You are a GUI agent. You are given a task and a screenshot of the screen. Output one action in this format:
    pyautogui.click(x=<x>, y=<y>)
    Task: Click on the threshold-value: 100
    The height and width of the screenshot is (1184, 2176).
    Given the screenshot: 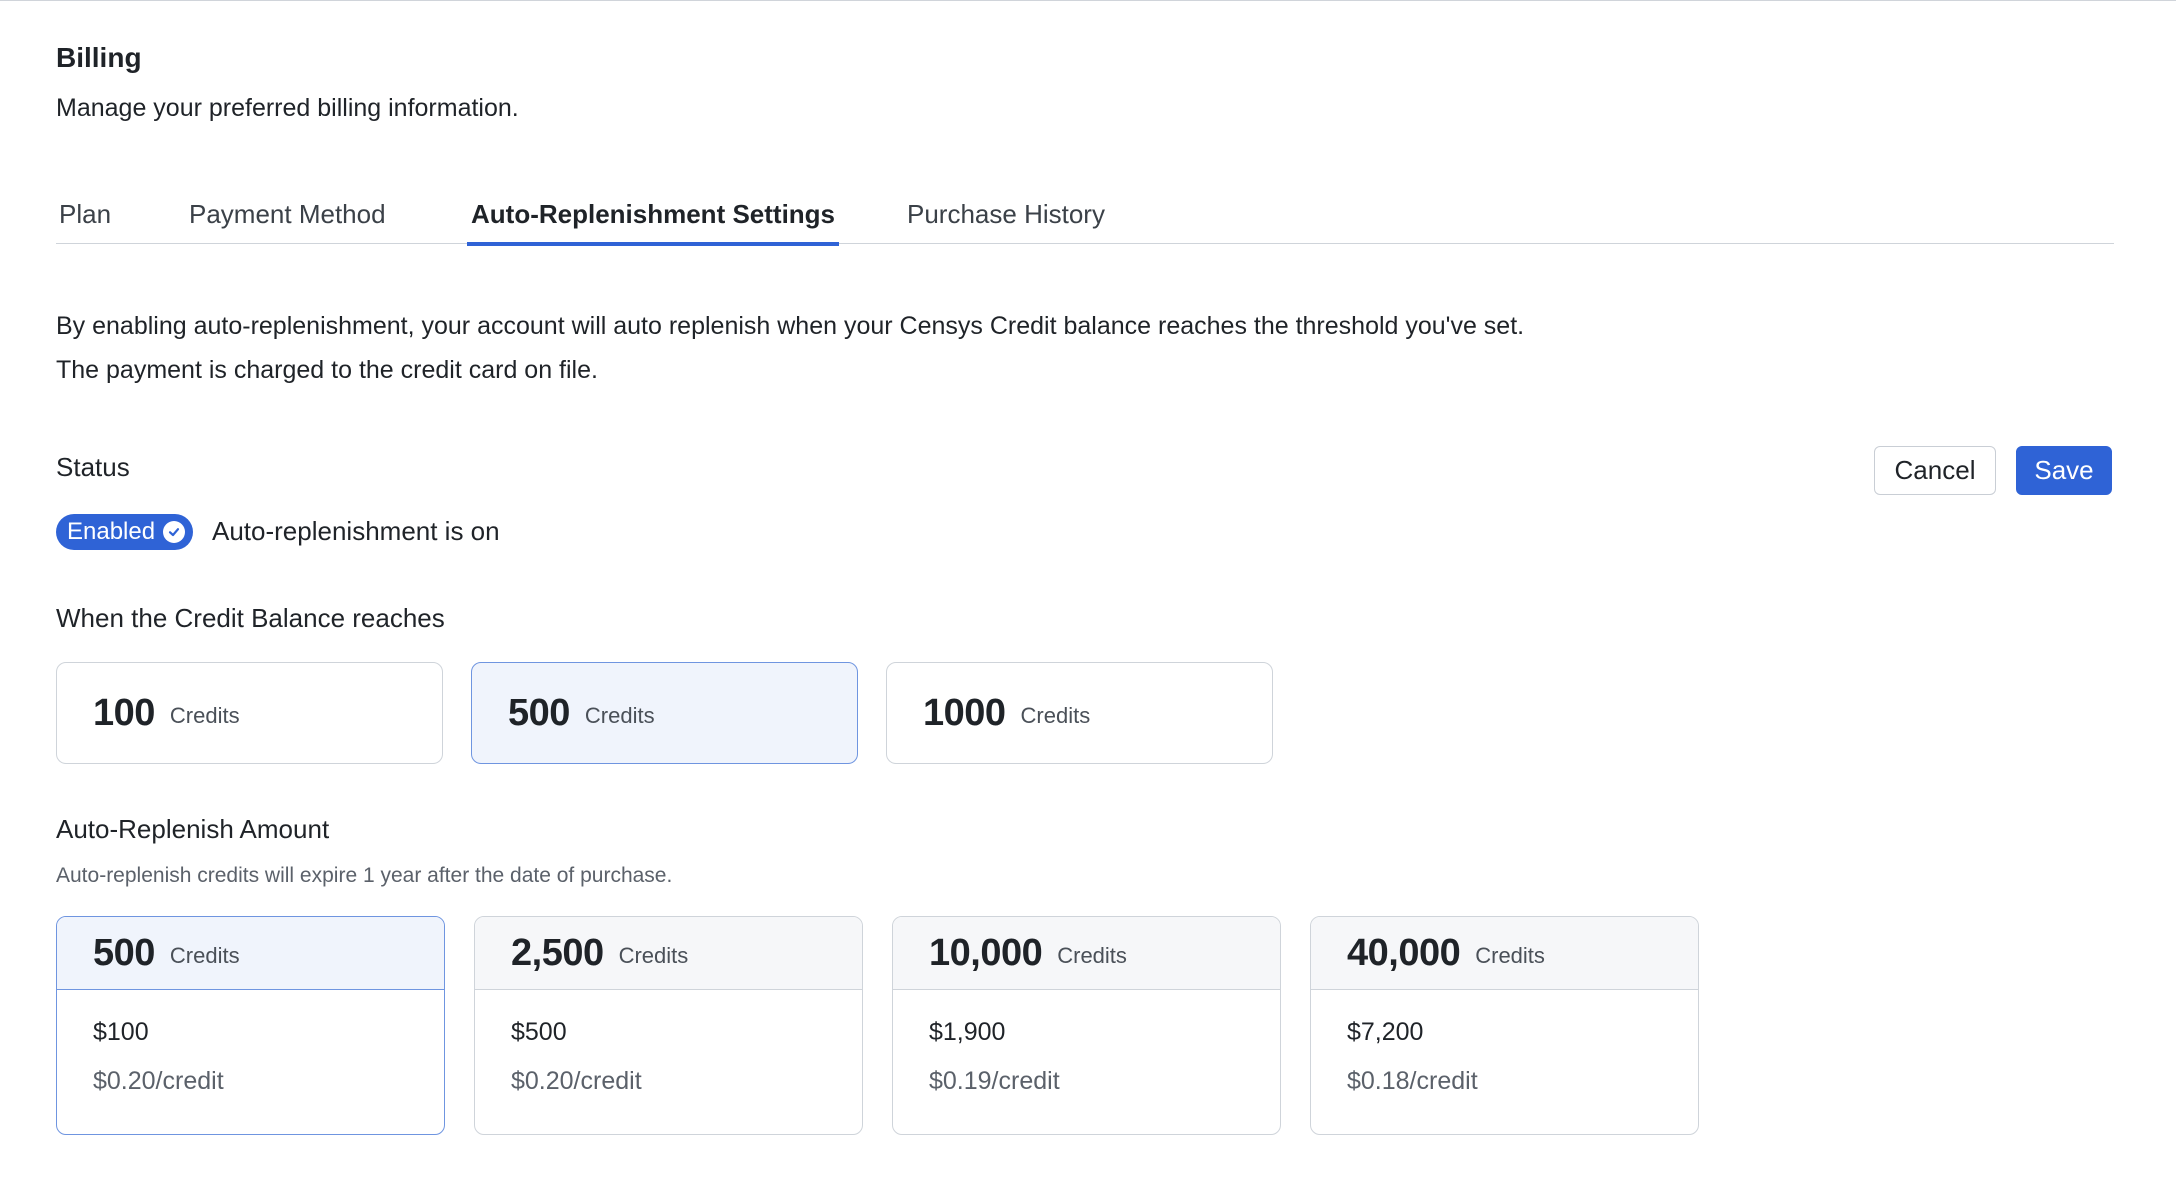 What is the action you would take?
    pyautogui.click(x=124, y=712)
    